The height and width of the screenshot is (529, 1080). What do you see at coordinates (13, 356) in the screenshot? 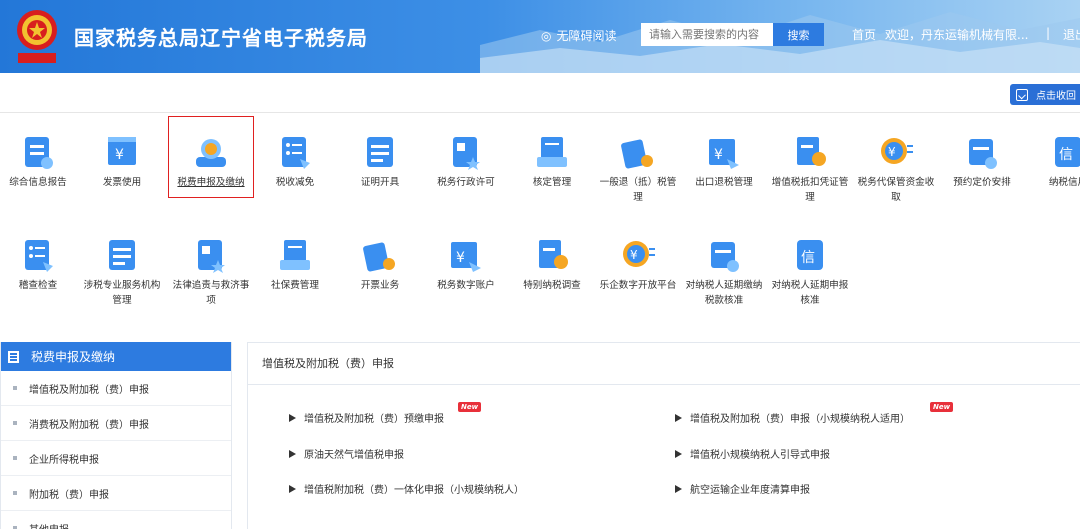
I see `menu-list-icon` at bounding box center [13, 356].